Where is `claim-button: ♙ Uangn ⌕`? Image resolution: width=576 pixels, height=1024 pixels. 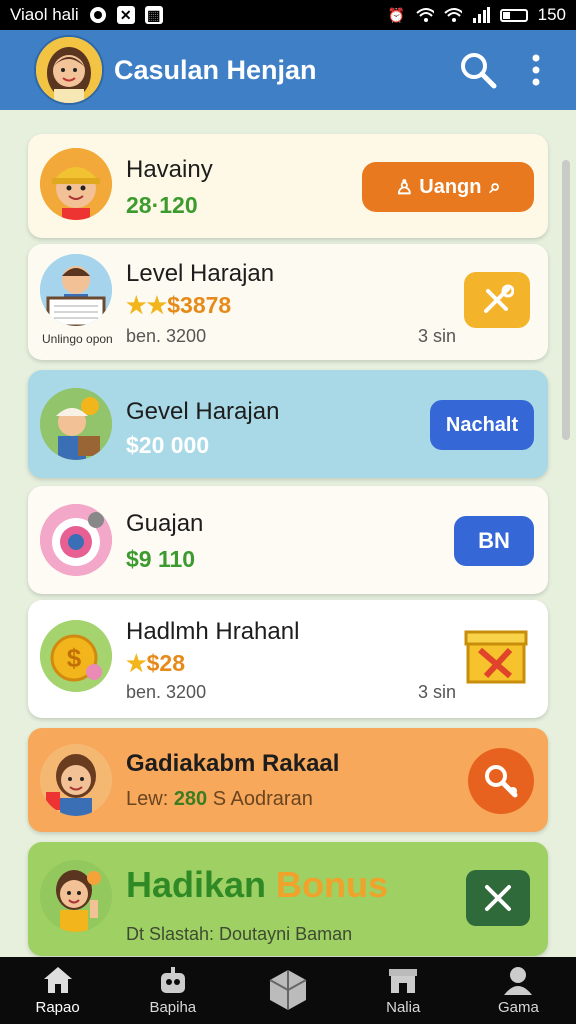 claim-button: ♙ Uangn ⌕ is located at coordinates (448, 187).